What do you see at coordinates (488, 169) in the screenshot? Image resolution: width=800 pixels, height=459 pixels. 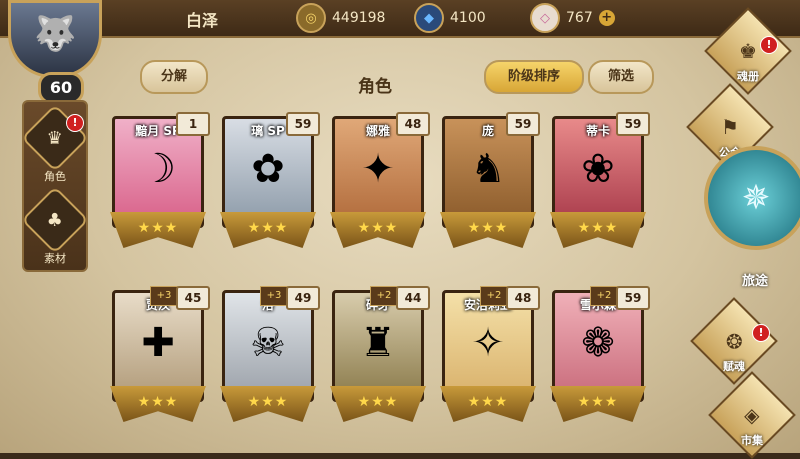 I see `hero-face-icon: ♞` at bounding box center [488, 169].